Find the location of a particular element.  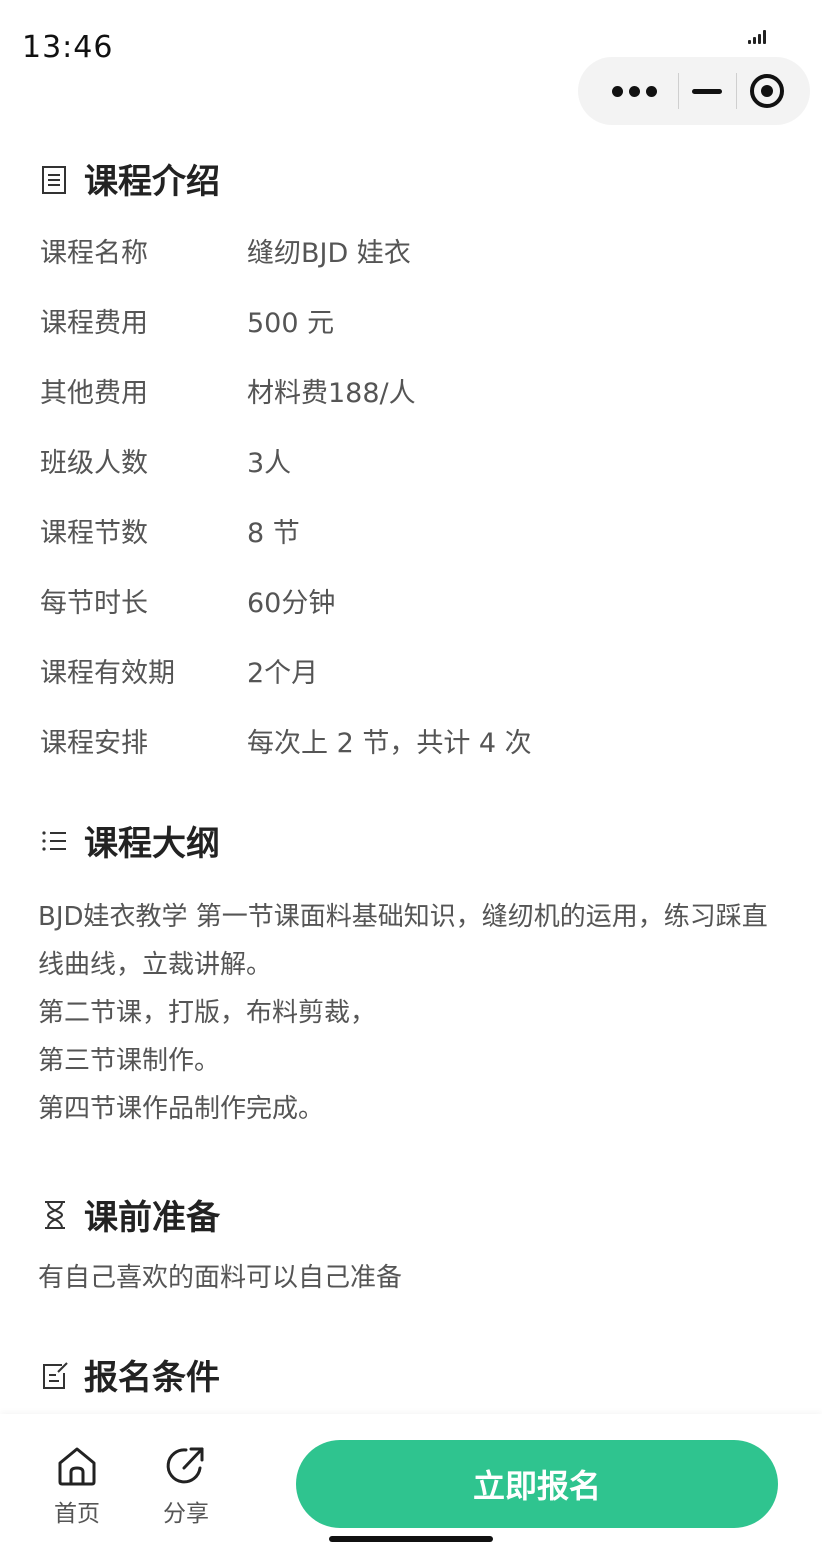

info-value: 缝纫BJD 娃衣 is located at coordinates (329, 253).